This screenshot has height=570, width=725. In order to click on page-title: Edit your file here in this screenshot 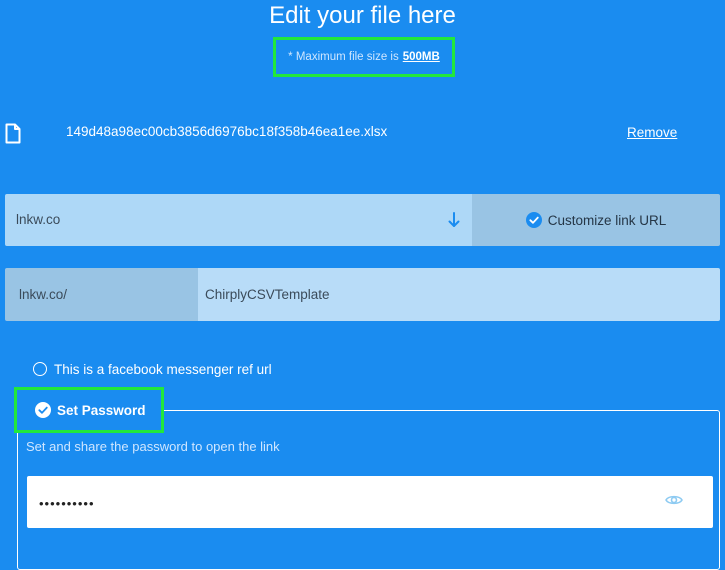, I will do `click(362, 15)`.